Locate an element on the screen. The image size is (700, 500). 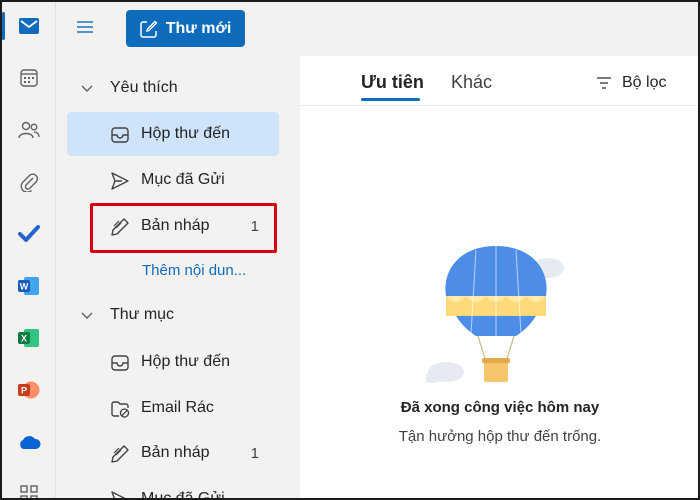
favorites-item-inbox: Hộp thư đến is located at coordinates (173, 134).